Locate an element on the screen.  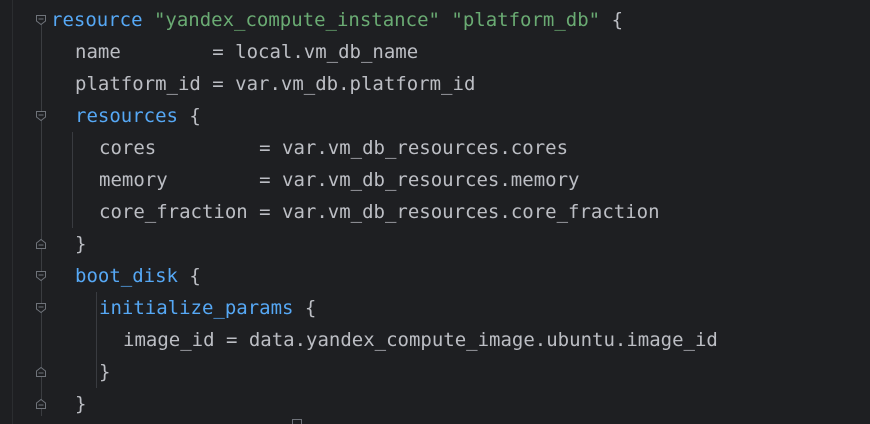
code-token: = var.vm_db_resources.core_fraction is located at coordinates (453, 212).